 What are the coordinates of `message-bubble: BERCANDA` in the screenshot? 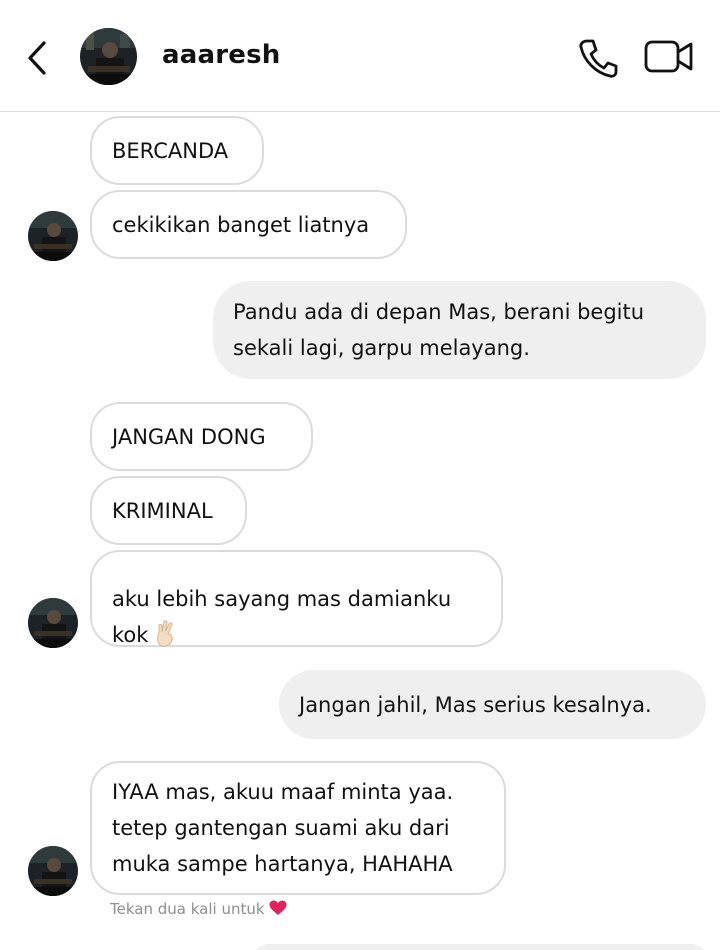 It's located at (177, 150).